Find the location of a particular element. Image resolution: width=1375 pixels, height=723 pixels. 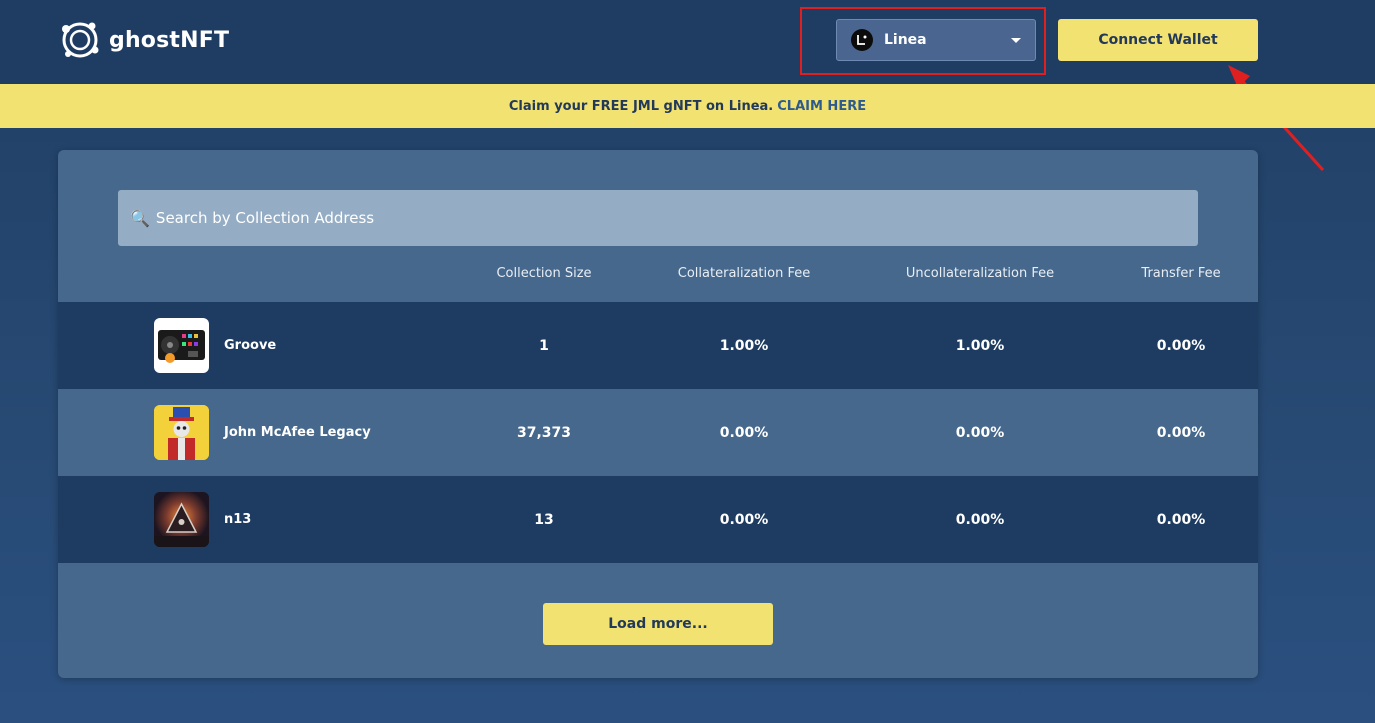

linea-logo-icon is located at coordinates (862, 40).